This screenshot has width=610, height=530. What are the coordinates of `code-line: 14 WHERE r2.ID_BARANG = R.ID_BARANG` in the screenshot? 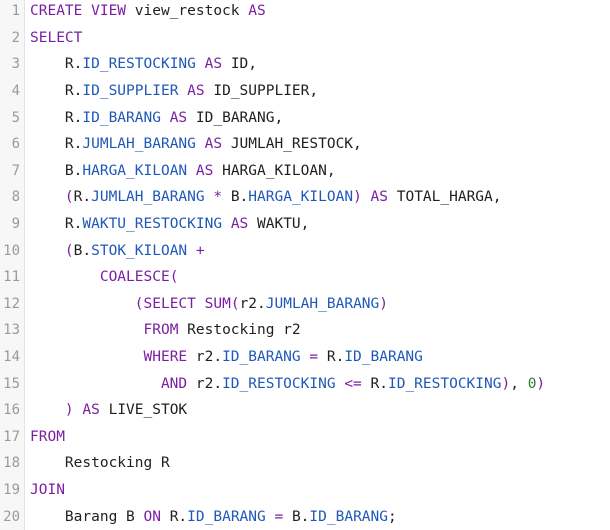 It's located at (305, 357).